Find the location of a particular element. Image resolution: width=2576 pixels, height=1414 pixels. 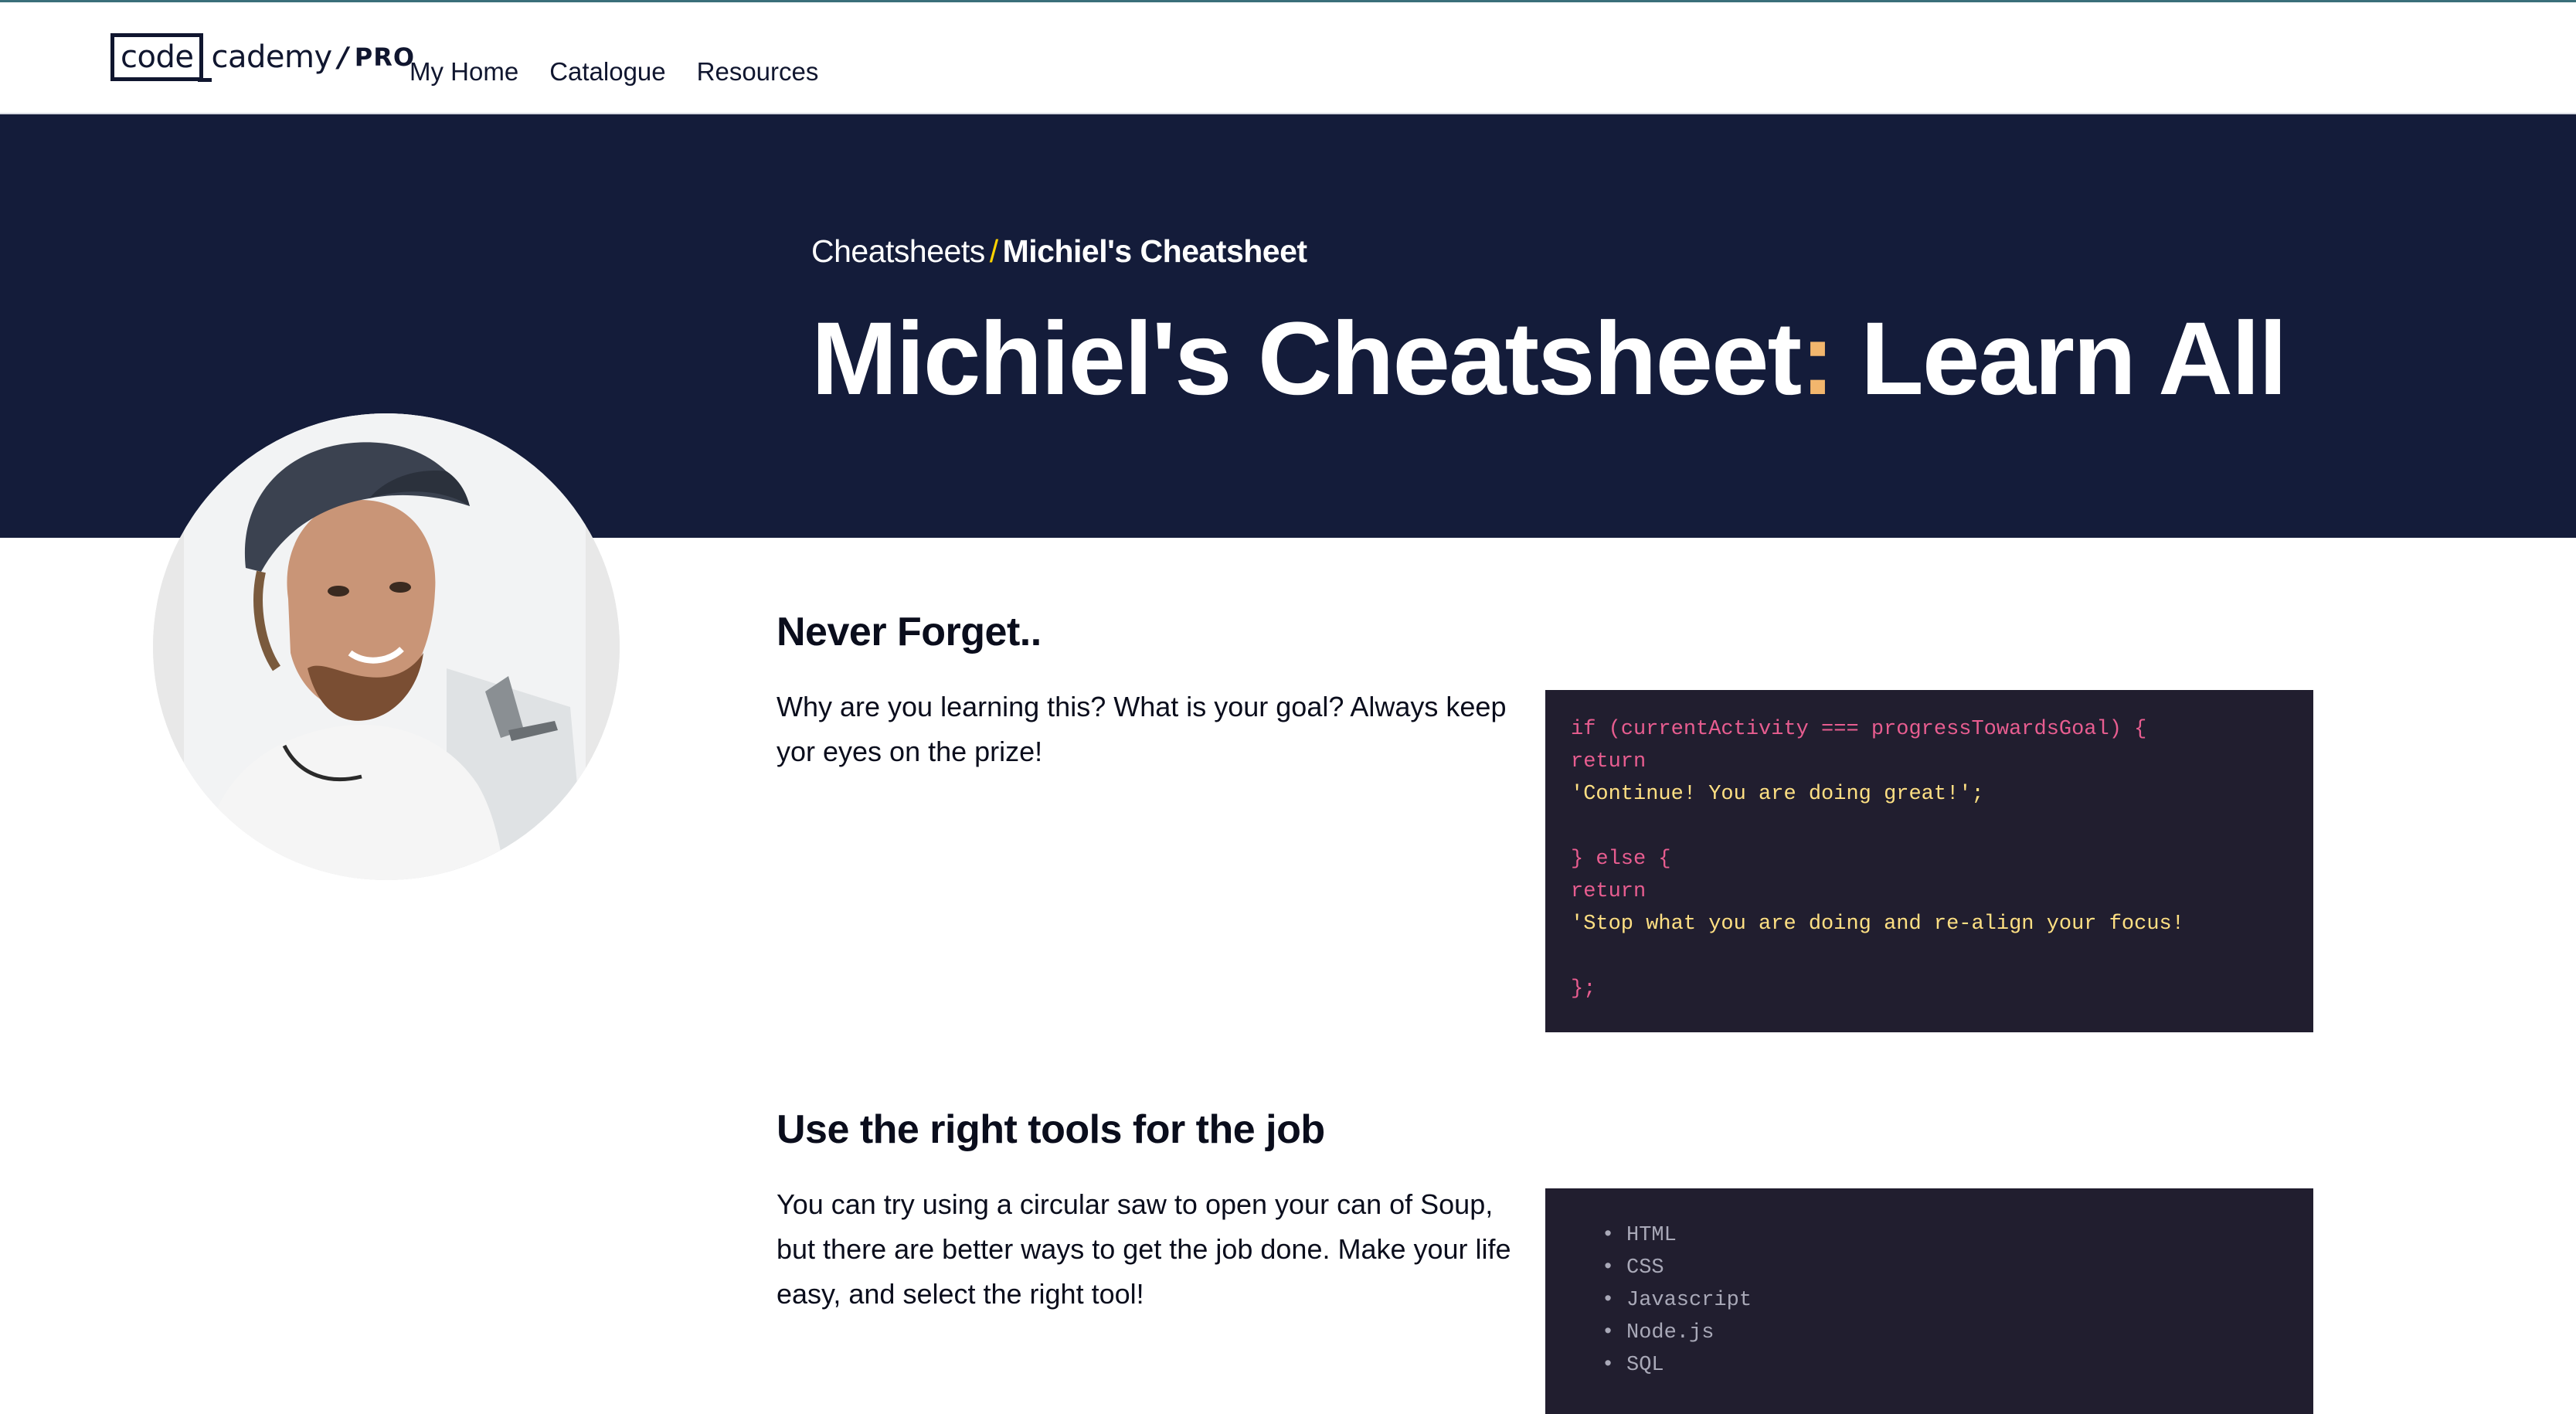

breadcrumb-link-cheatsheets: Cheatsheets is located at coordinates (898, 251).